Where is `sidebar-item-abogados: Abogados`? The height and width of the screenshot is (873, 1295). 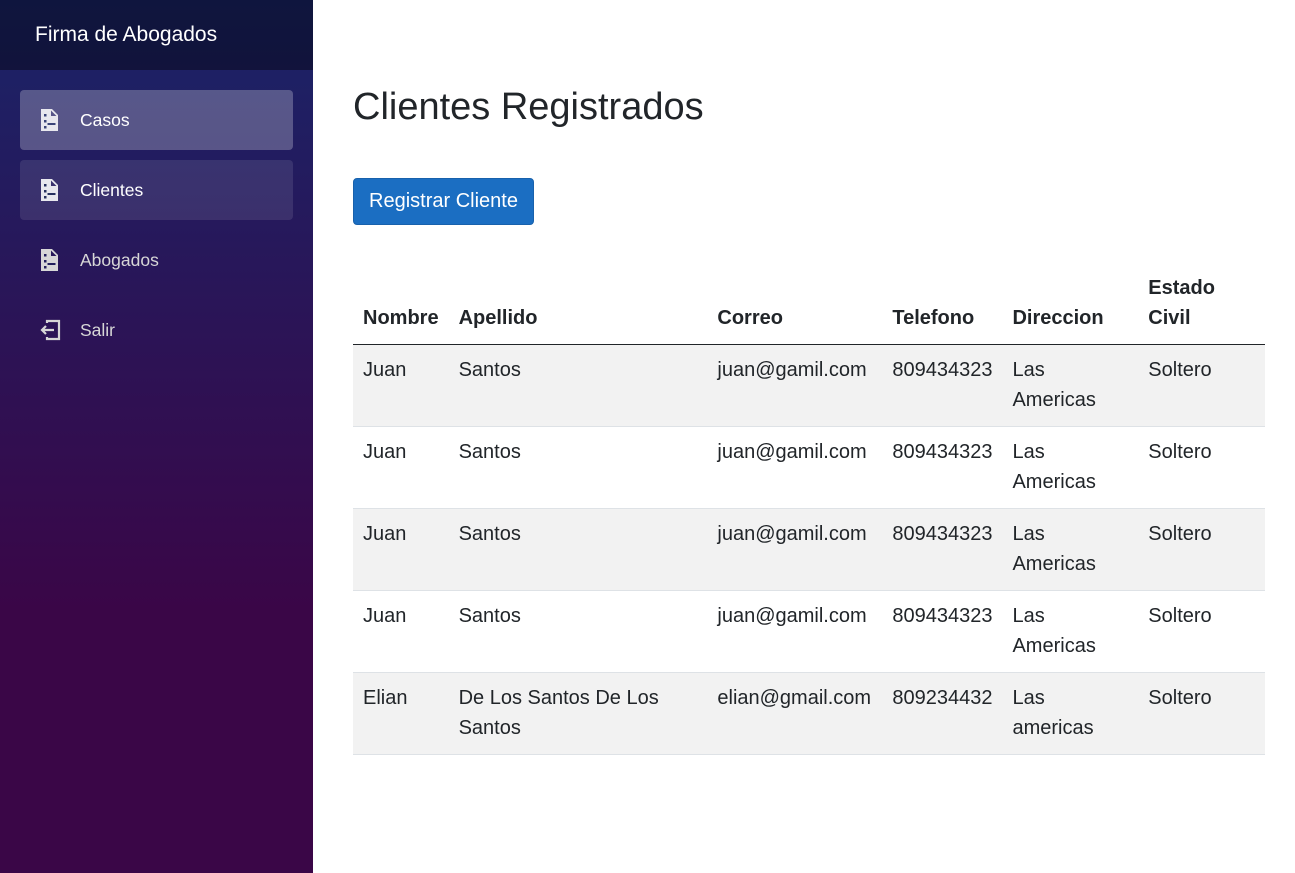 sidebar-item-abogados: Abogados is located at coordinates (156, 260).